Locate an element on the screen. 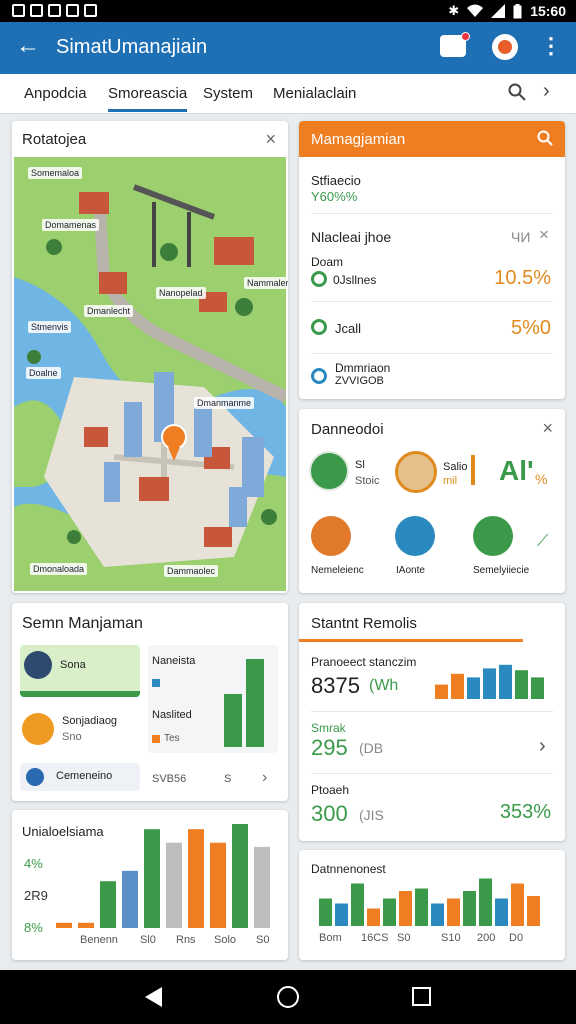 Image resolution: width=576 pixels, height=1024 pixels. divider is located at coordinates (432, 213).